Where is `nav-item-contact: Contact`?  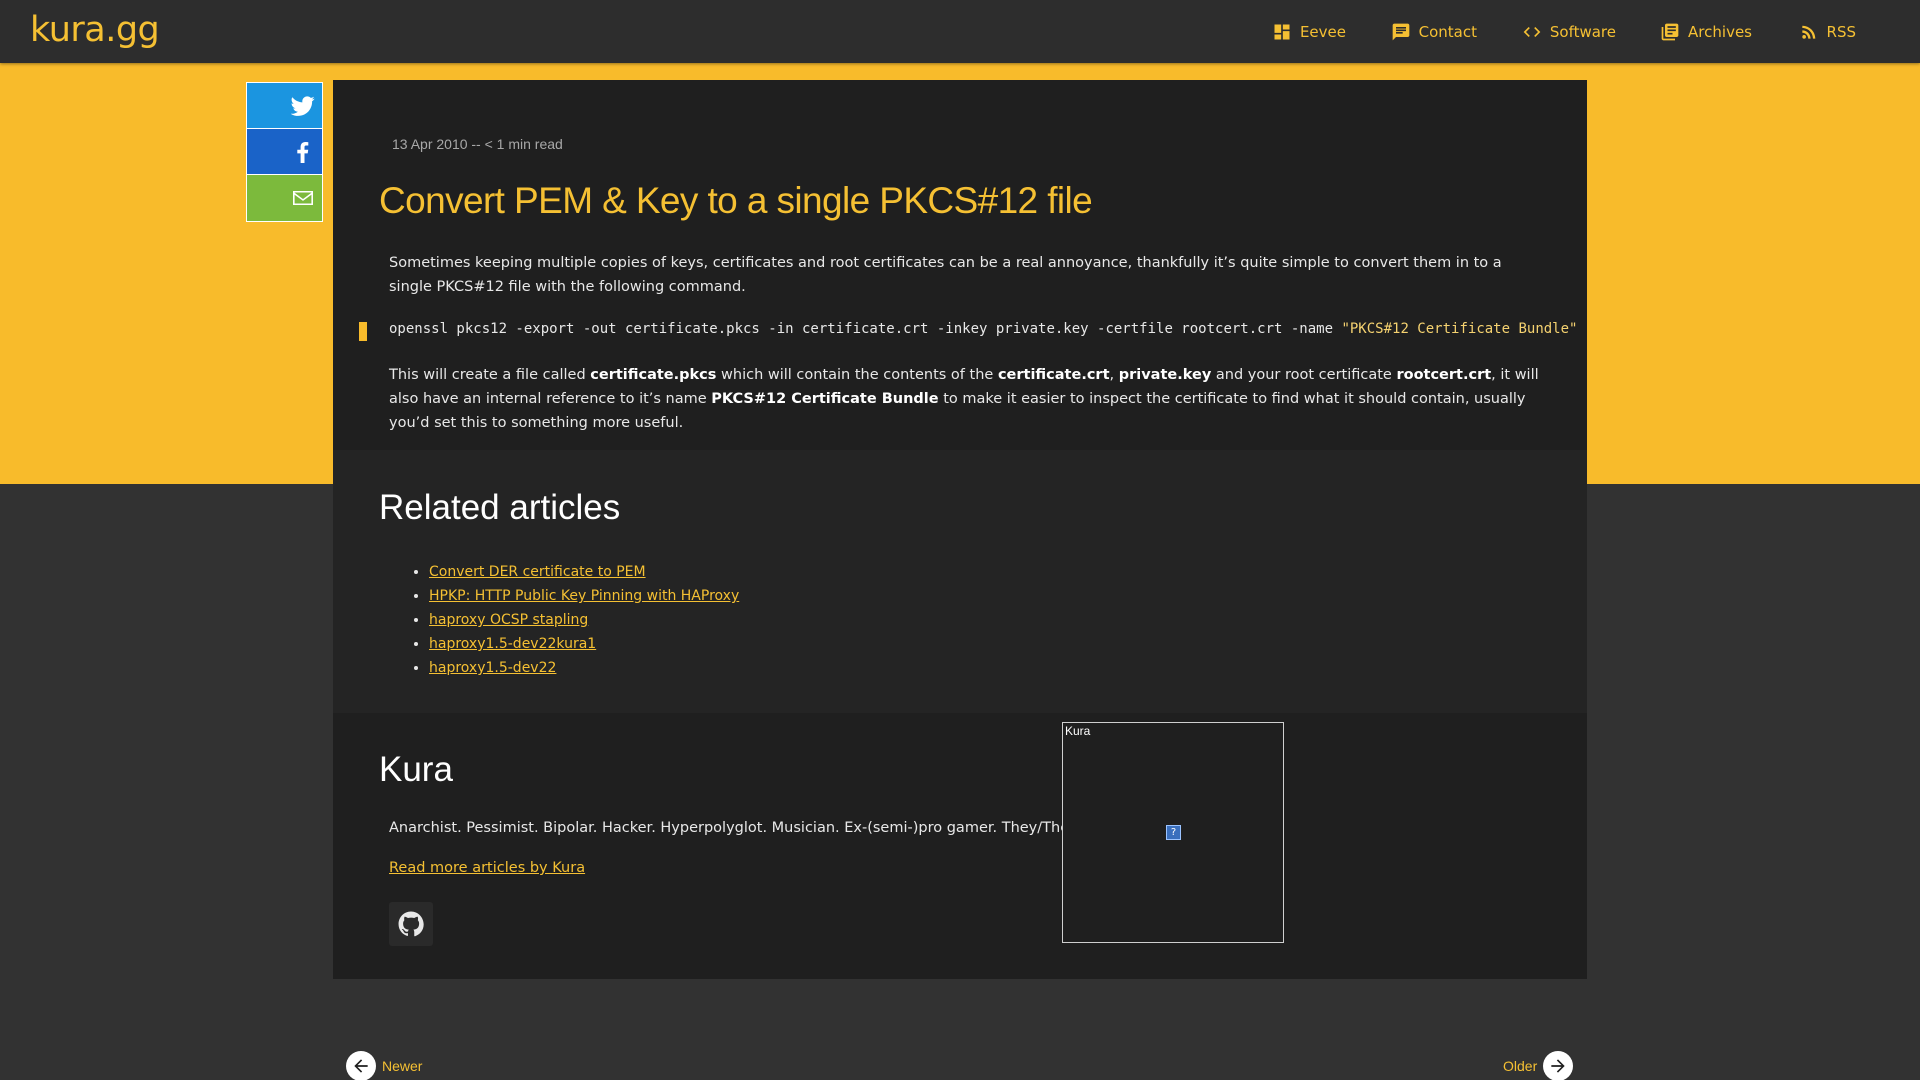 nav-item-contact: Contact is located at coordinates (1434, 31).